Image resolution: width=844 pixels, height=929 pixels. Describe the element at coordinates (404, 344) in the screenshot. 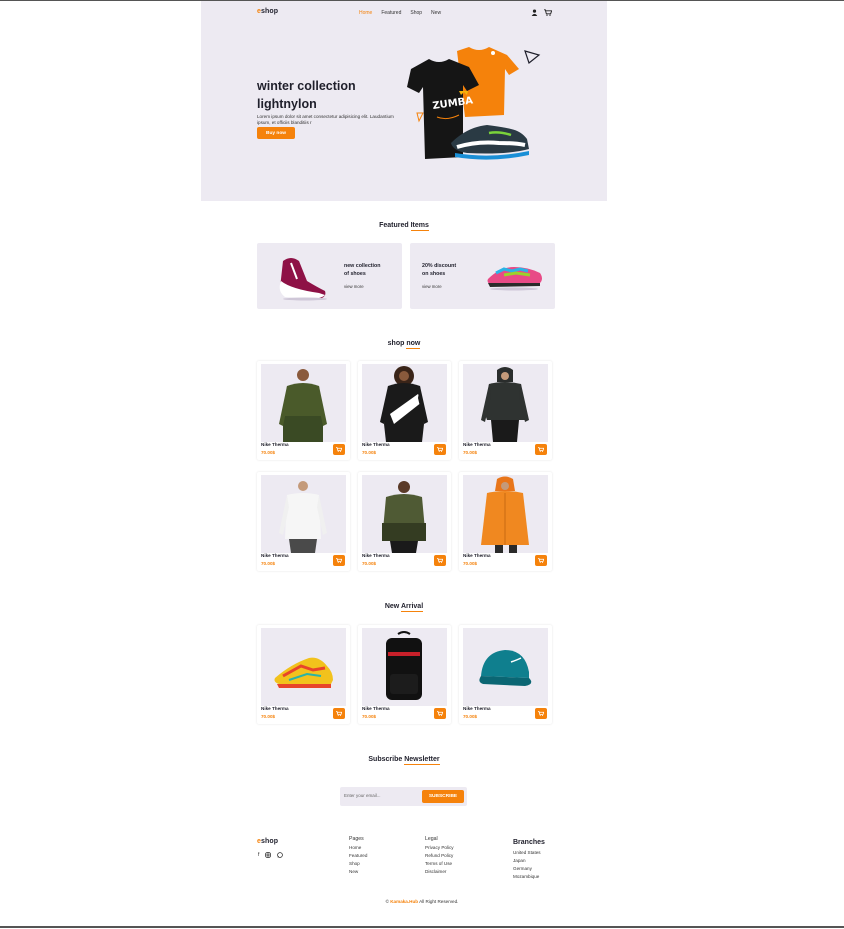

I see `shop-section-title: shop now` at that location.